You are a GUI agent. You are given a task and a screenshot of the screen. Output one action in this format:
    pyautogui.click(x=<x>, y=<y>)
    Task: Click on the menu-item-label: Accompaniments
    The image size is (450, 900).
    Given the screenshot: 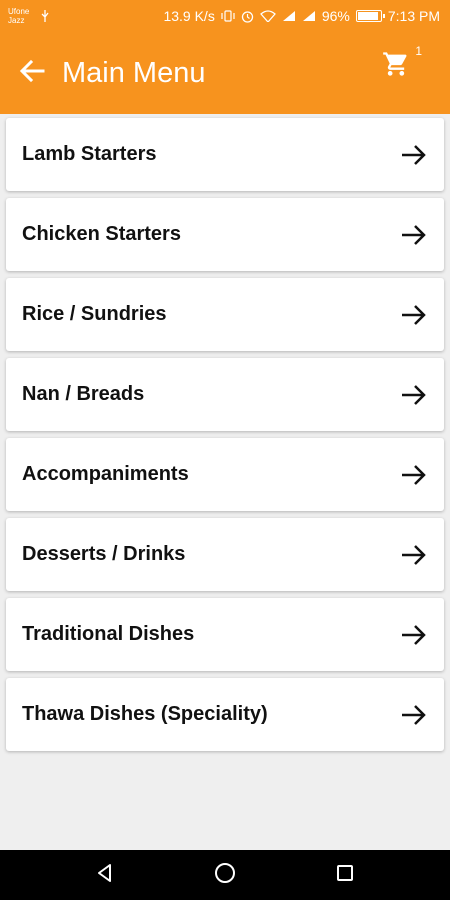 What is the action you would take?
    pyautogui.click(x=105, y=474)
    